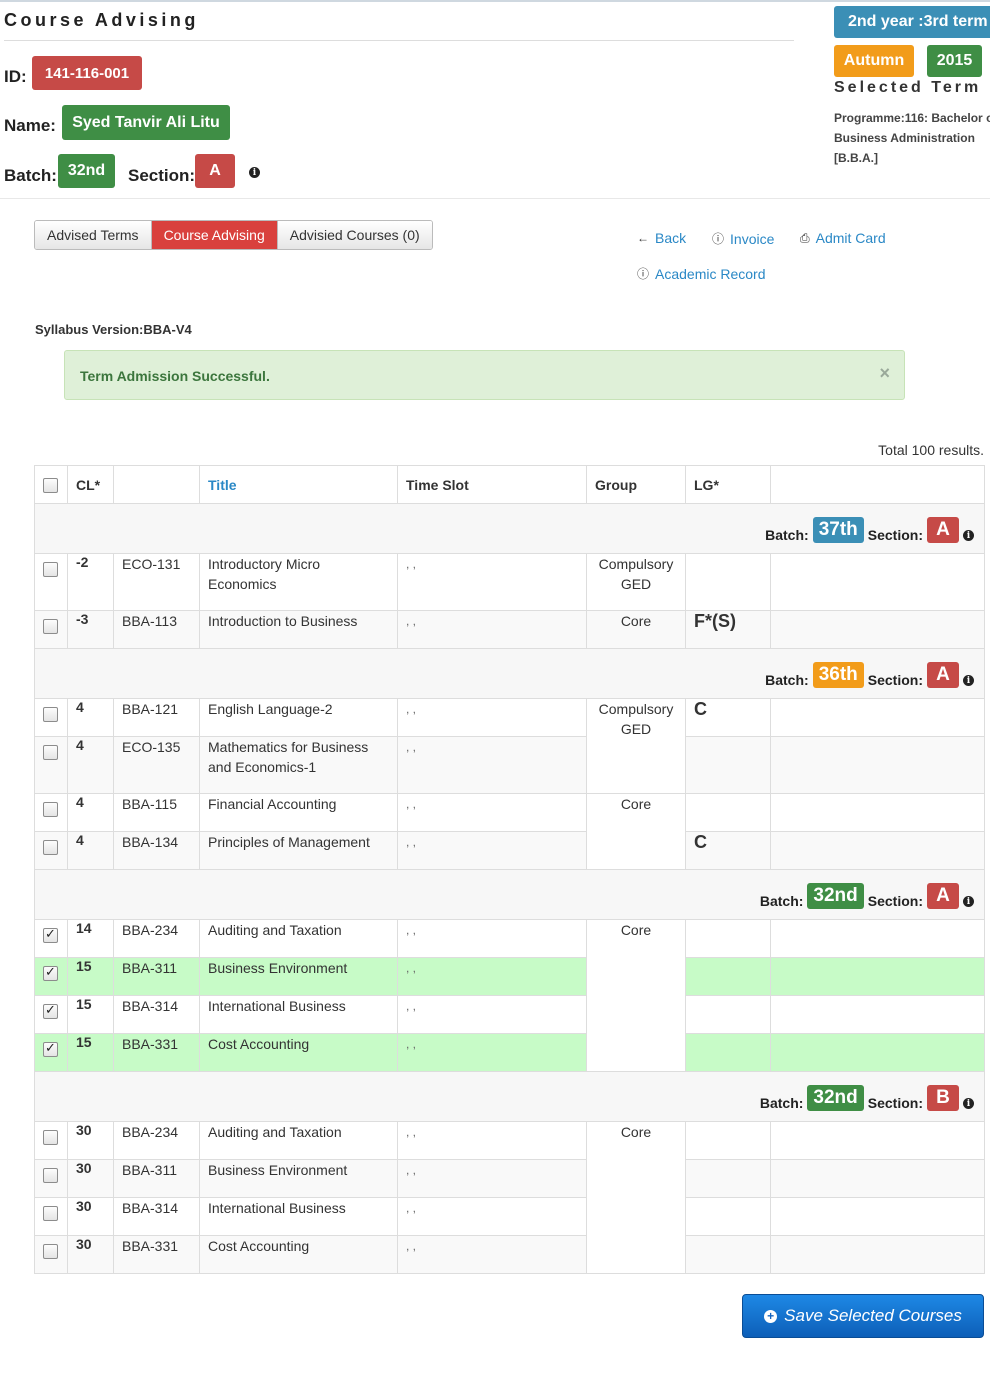 The width and height of the screenshot is (990, 1392). I want to click on cl-cell: 4, so click(90, 717).